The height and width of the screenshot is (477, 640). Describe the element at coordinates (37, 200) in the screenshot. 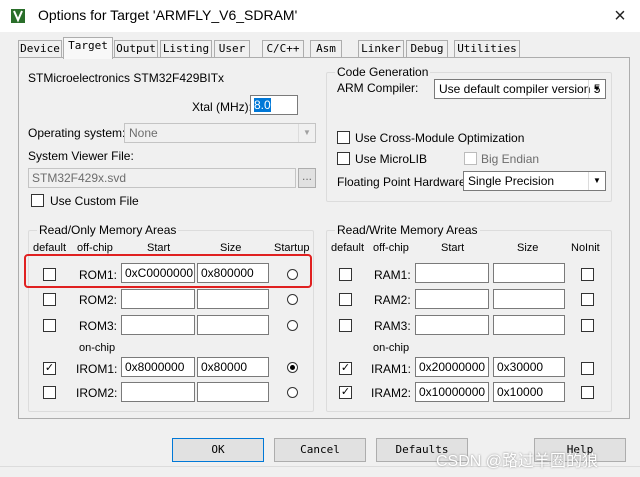

I see `use-custom-file-checkbox` at that location.